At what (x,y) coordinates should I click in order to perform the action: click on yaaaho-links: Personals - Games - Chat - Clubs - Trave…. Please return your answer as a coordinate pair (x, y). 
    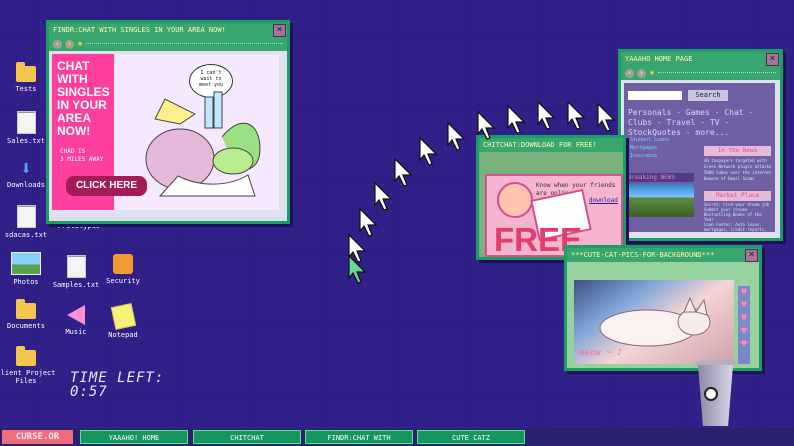
    Looking at the image, I should click on (701, 123).